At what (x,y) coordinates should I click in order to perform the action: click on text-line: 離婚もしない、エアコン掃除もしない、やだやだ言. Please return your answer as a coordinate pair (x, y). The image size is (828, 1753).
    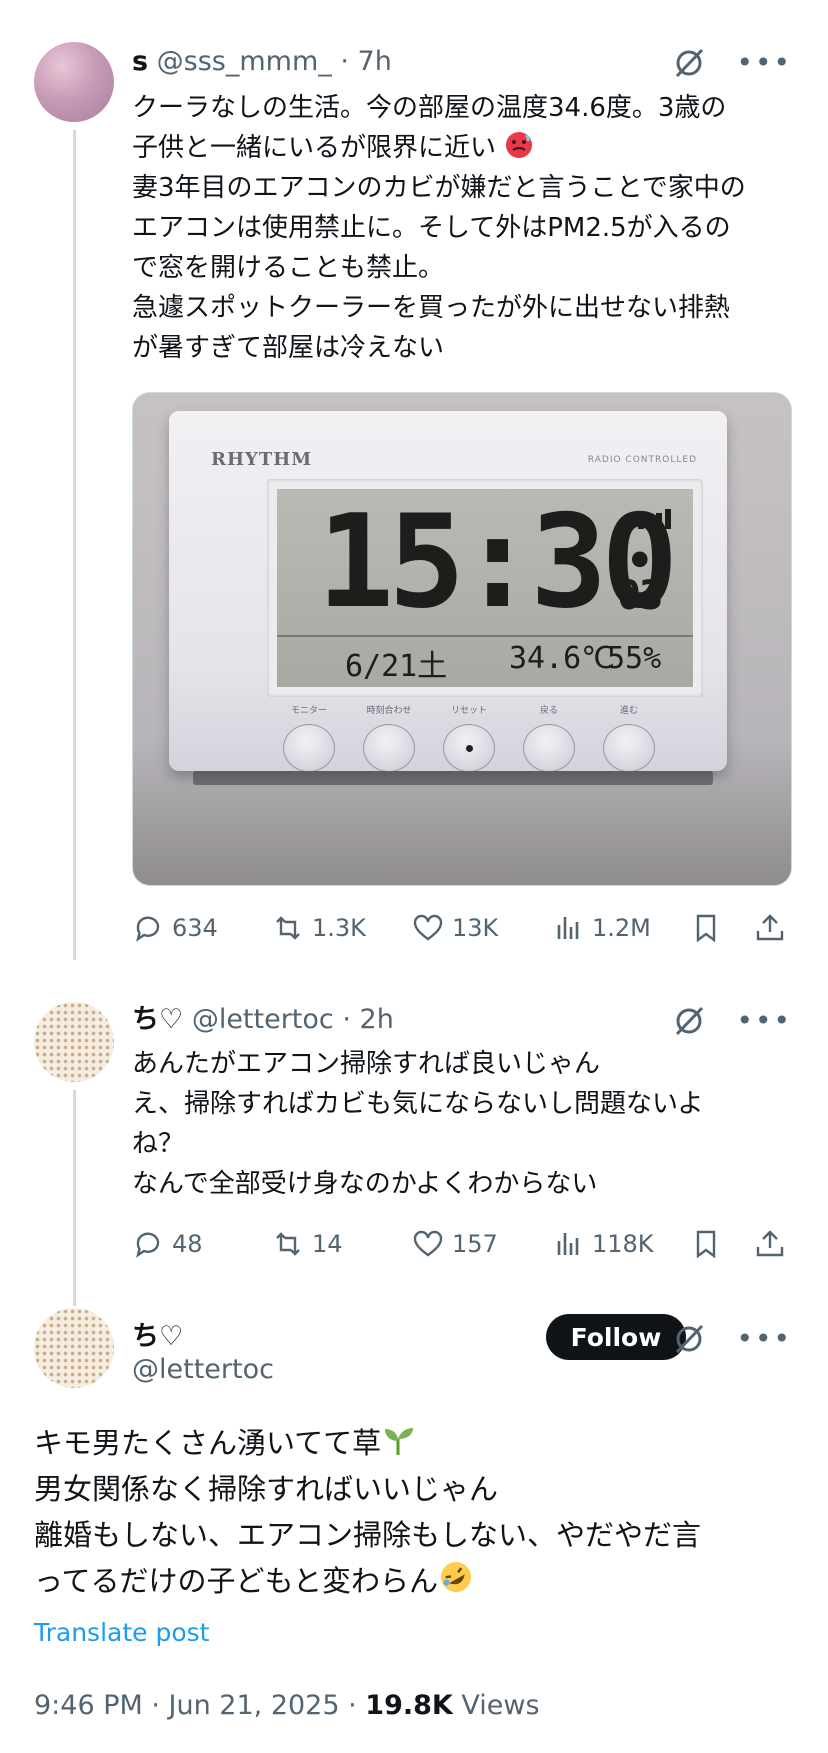
    Looking at the image, I should click on (368, 1535).